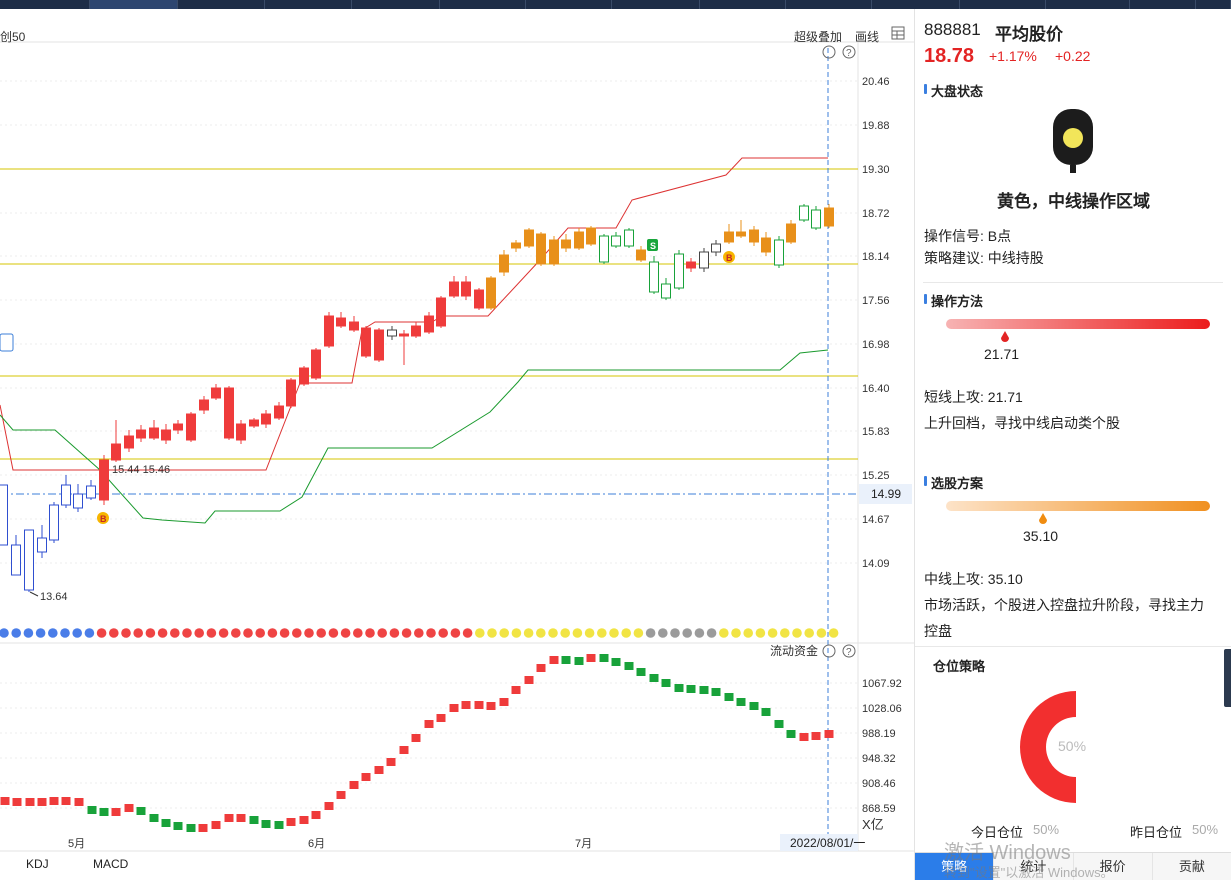 The width and height of the screenshot is (1231, 881). What do you see at coordinates (1191, 866) in the screenshot?
I see `tab-contribution: 贡献` at bounding box center [1191, 866].